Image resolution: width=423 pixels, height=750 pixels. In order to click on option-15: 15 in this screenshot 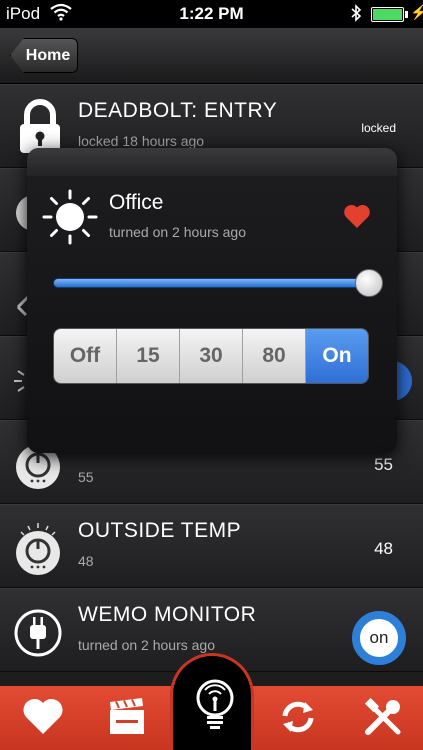, I will do `click(148, 356)`.